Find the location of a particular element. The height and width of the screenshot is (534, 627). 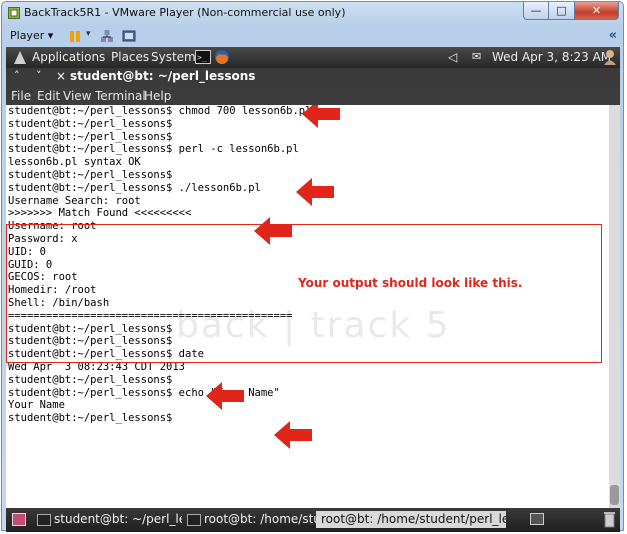

panel-clock: Wed Apr 3, 8:23 AM is located at coordinates (551, 57).